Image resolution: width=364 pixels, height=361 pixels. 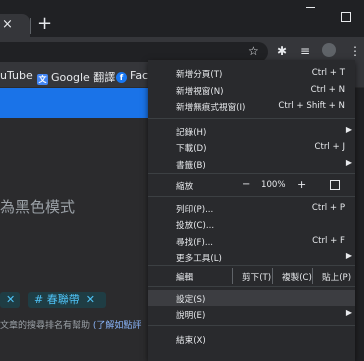 I want to click on media-controls-icon: ≡, so click(x=305, y=51).